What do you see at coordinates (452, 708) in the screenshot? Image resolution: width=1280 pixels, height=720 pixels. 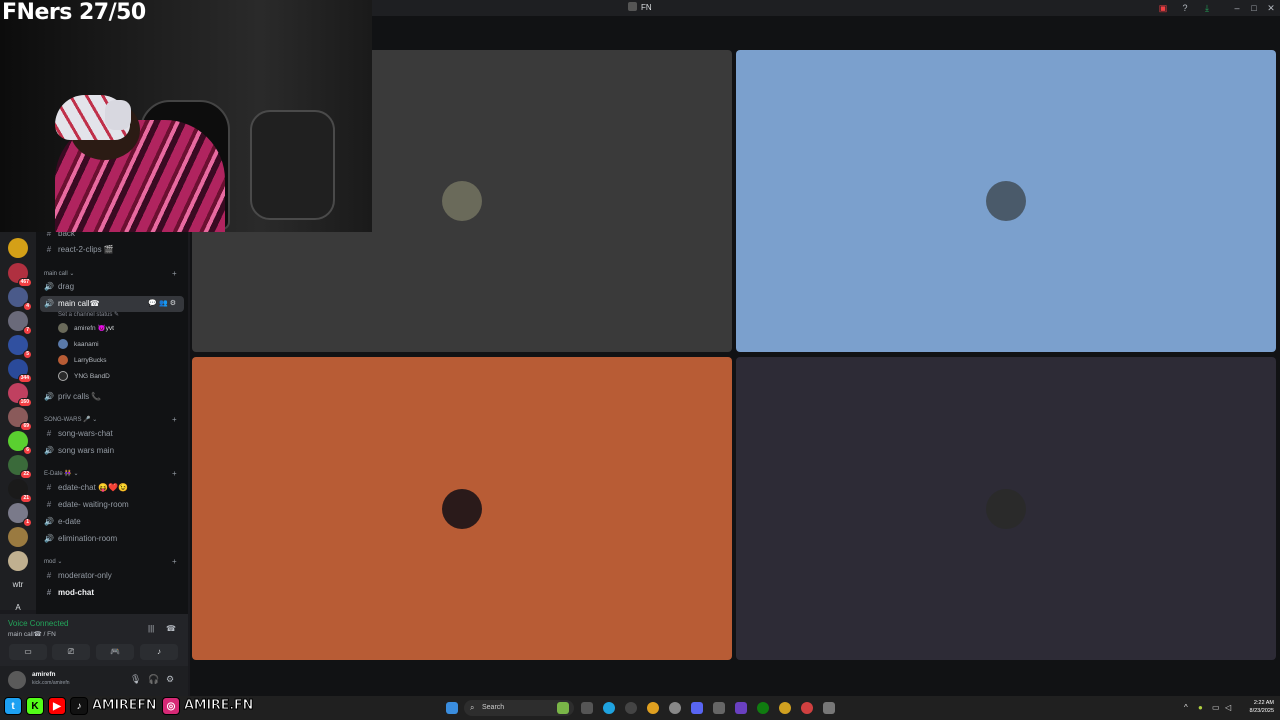 I see `windows-icon` at bounding box center [452, 708].